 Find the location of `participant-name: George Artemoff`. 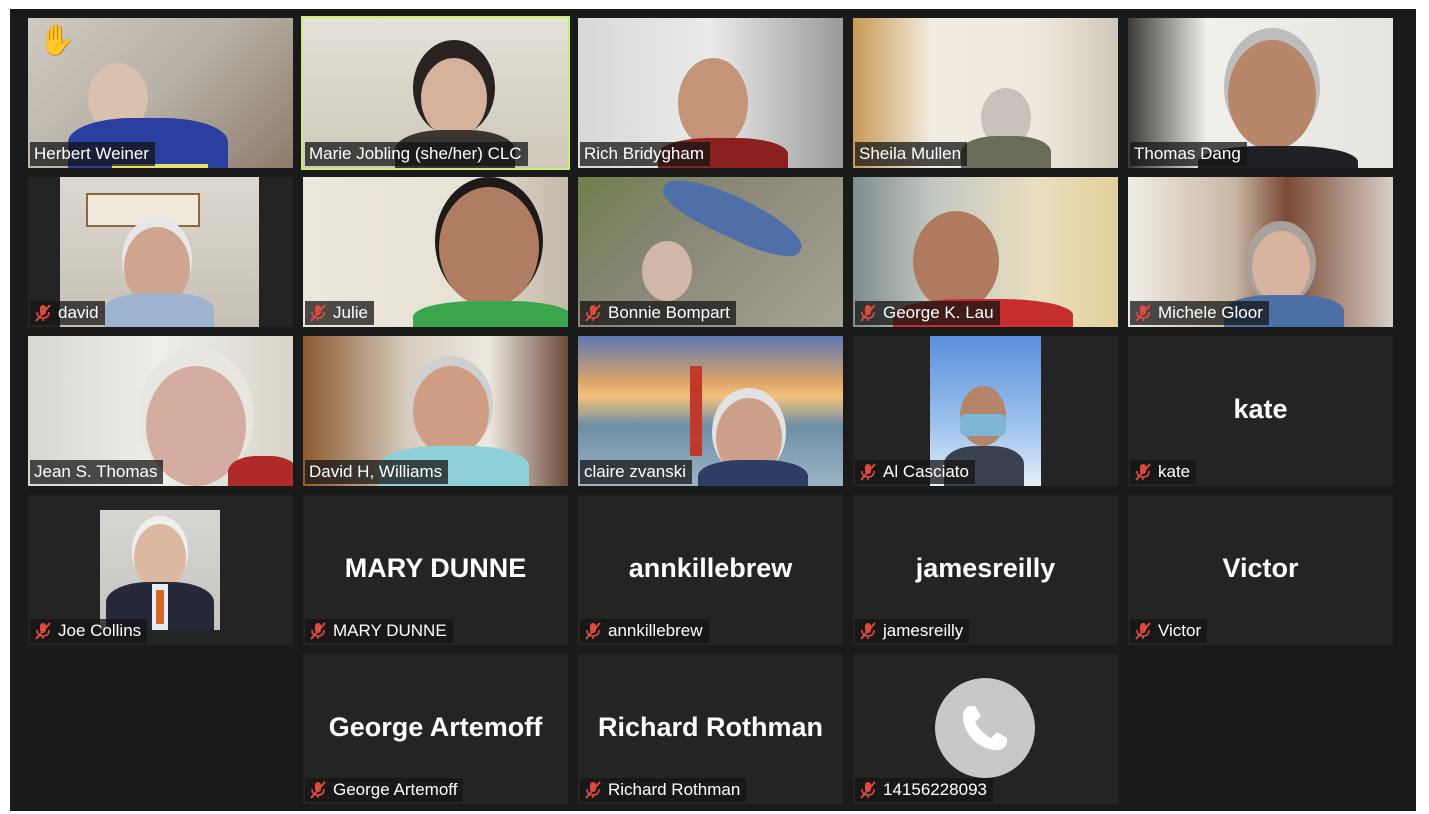

participant-name: George Artemoff is located at coordinates (384, 790).